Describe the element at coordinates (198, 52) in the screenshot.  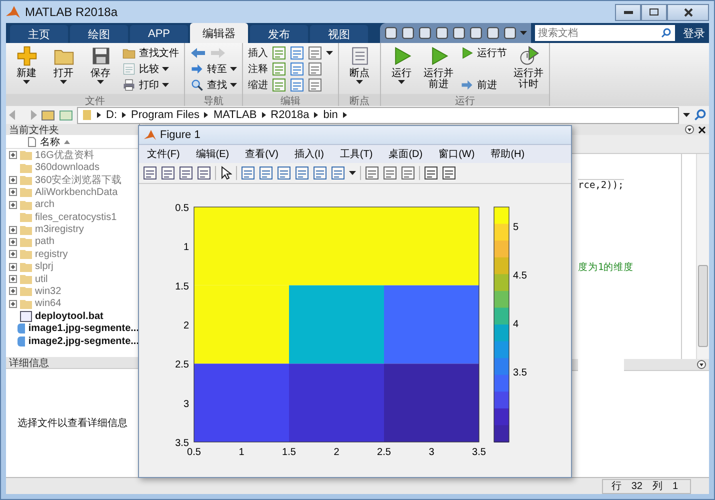
I see `back-arrow-icon` at that location.